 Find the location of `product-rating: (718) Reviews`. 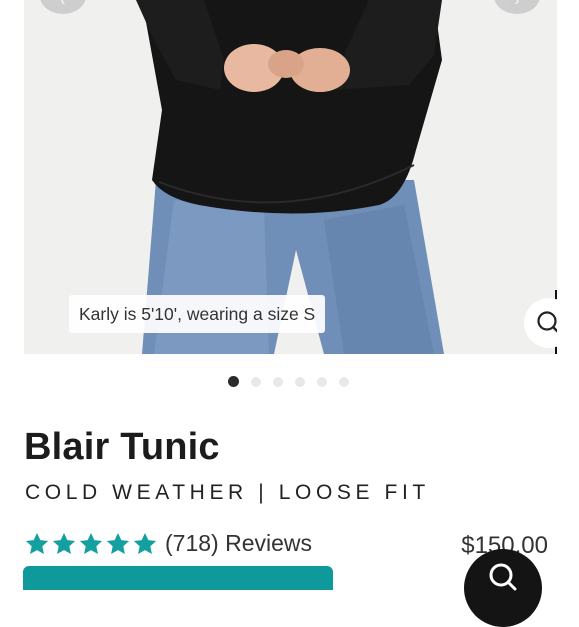

product-rating: (718) Reviews is located at coordinates (168, 543).